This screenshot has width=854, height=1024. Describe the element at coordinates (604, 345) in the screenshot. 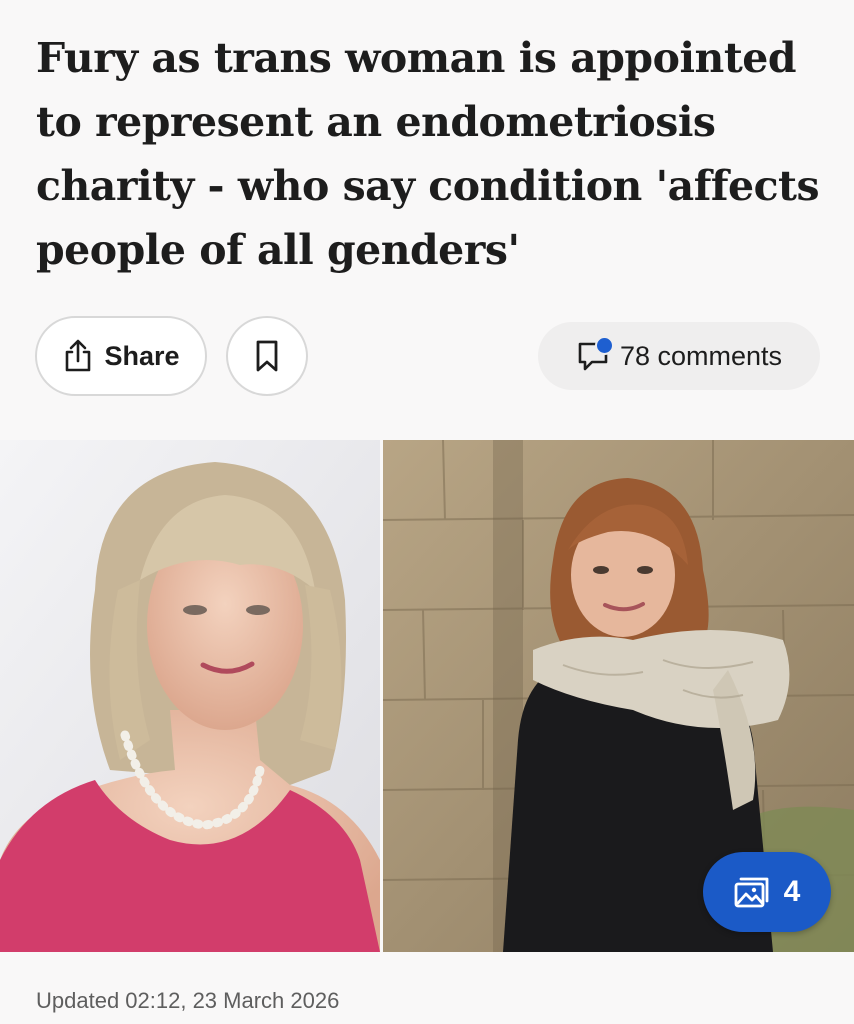

I see `notification-dot` at that location.